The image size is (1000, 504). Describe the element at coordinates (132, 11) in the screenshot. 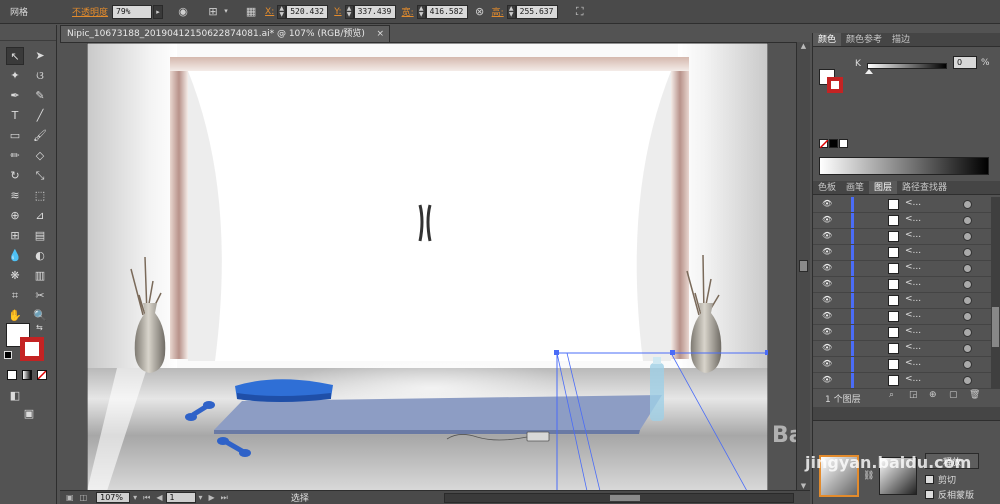

I see `opacity-input: 79%` at that location.